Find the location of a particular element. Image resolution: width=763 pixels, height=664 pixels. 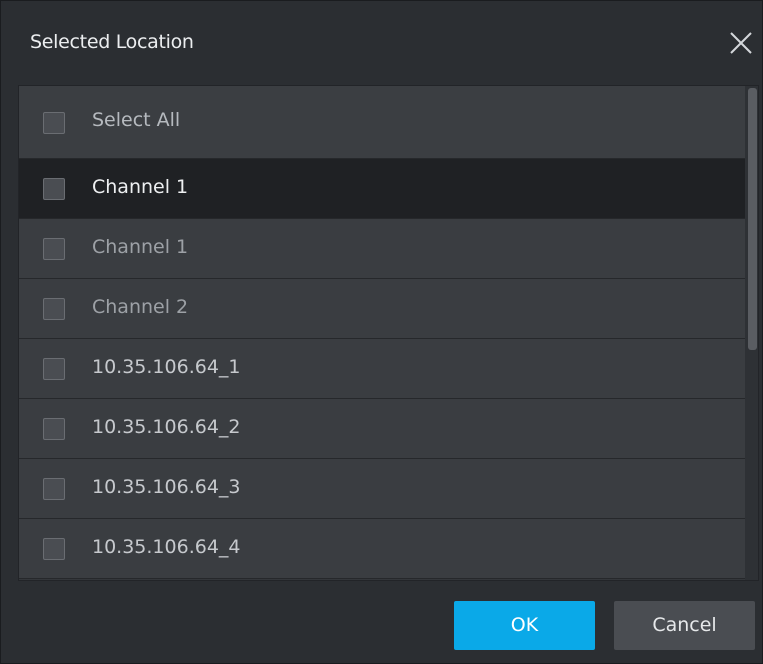

title-bar: Selected Location is located at coordinates (381, 42).